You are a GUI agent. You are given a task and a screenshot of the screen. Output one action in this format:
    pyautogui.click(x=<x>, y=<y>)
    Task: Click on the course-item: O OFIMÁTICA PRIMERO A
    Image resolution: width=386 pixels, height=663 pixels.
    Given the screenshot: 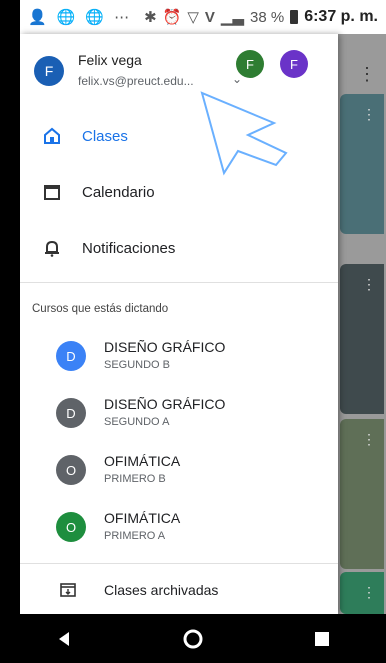 What is the action you would take?
    pyautogui.click(x=179, y=528)
    